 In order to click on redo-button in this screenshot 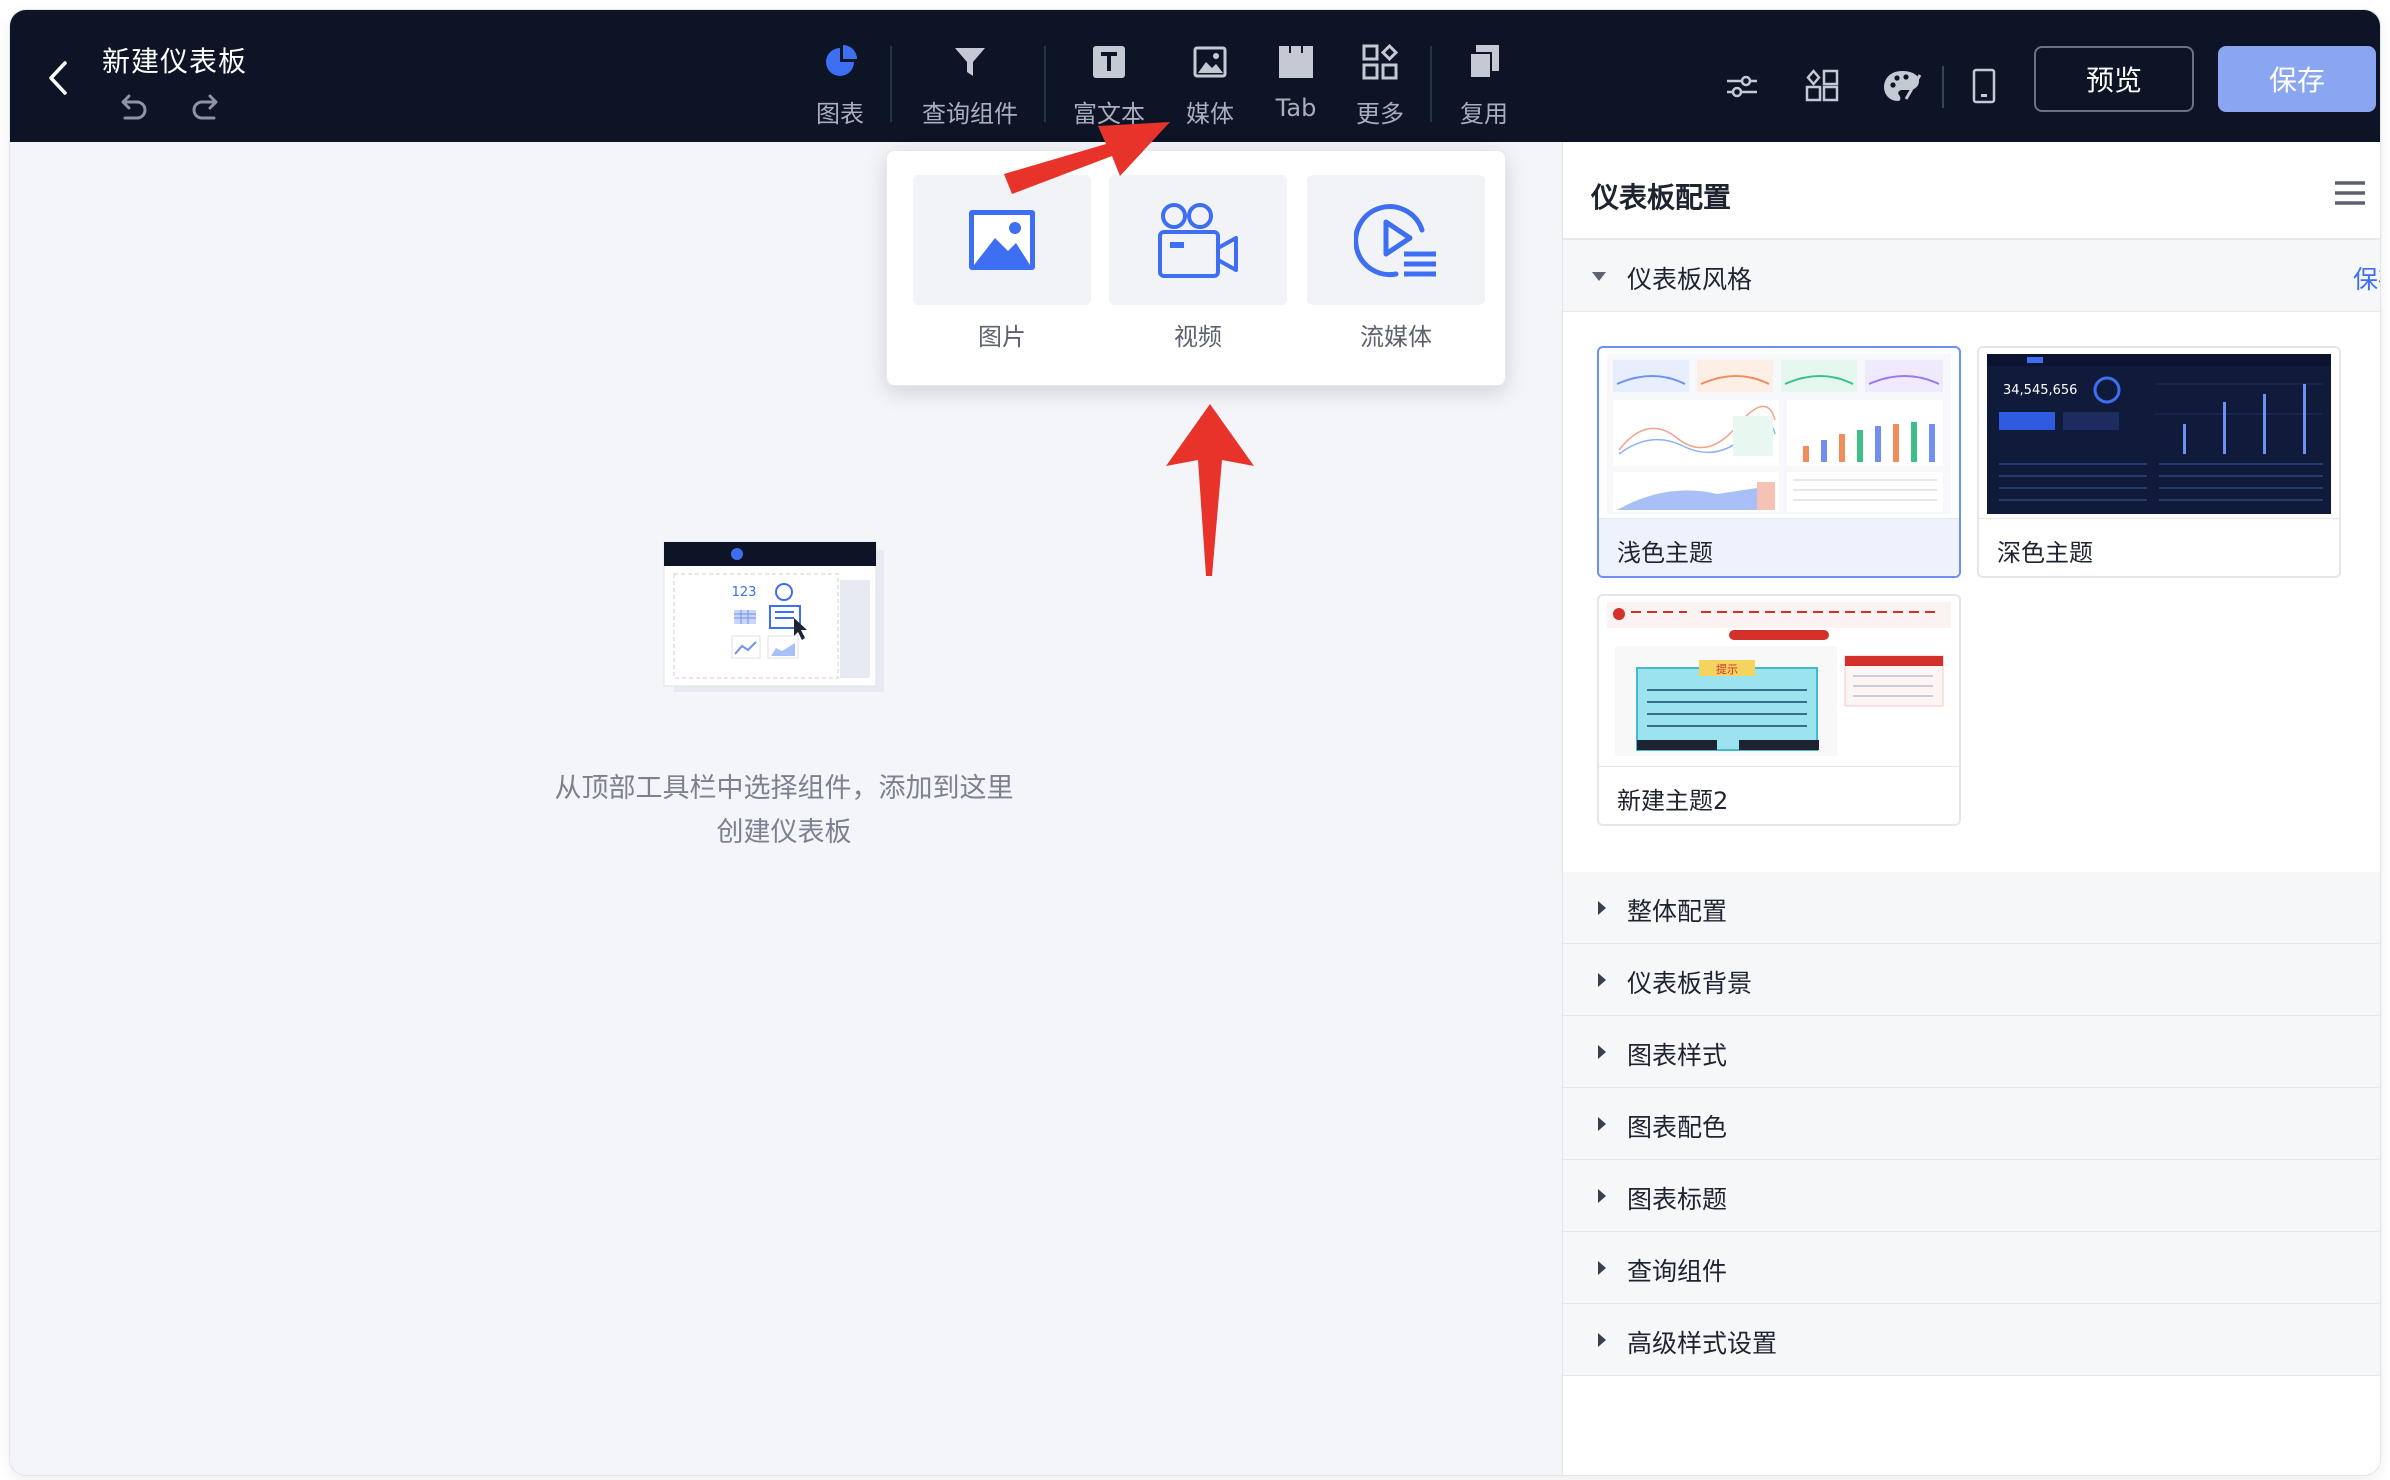, I will do `click(207, 108)`.